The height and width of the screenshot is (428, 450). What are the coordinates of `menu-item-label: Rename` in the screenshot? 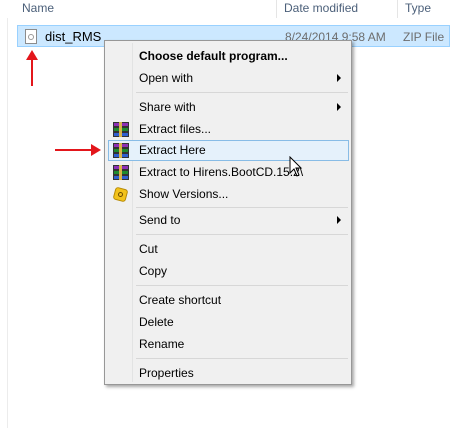 It's located at (162, 344).